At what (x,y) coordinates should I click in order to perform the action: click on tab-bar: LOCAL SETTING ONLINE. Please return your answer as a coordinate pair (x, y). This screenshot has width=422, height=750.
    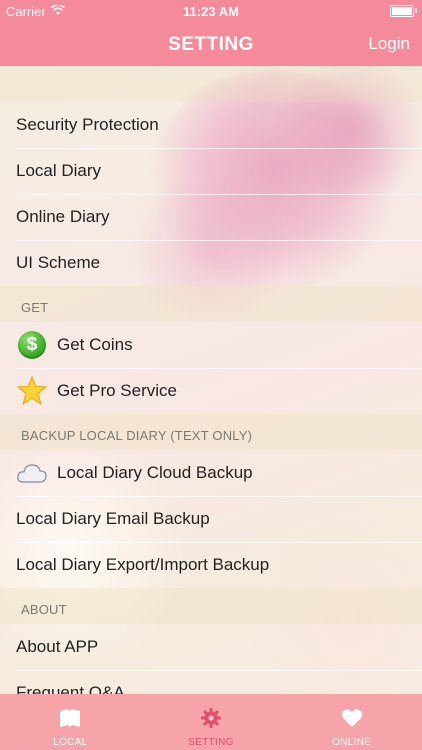
    Looking at the image, I should click on (211, 722).